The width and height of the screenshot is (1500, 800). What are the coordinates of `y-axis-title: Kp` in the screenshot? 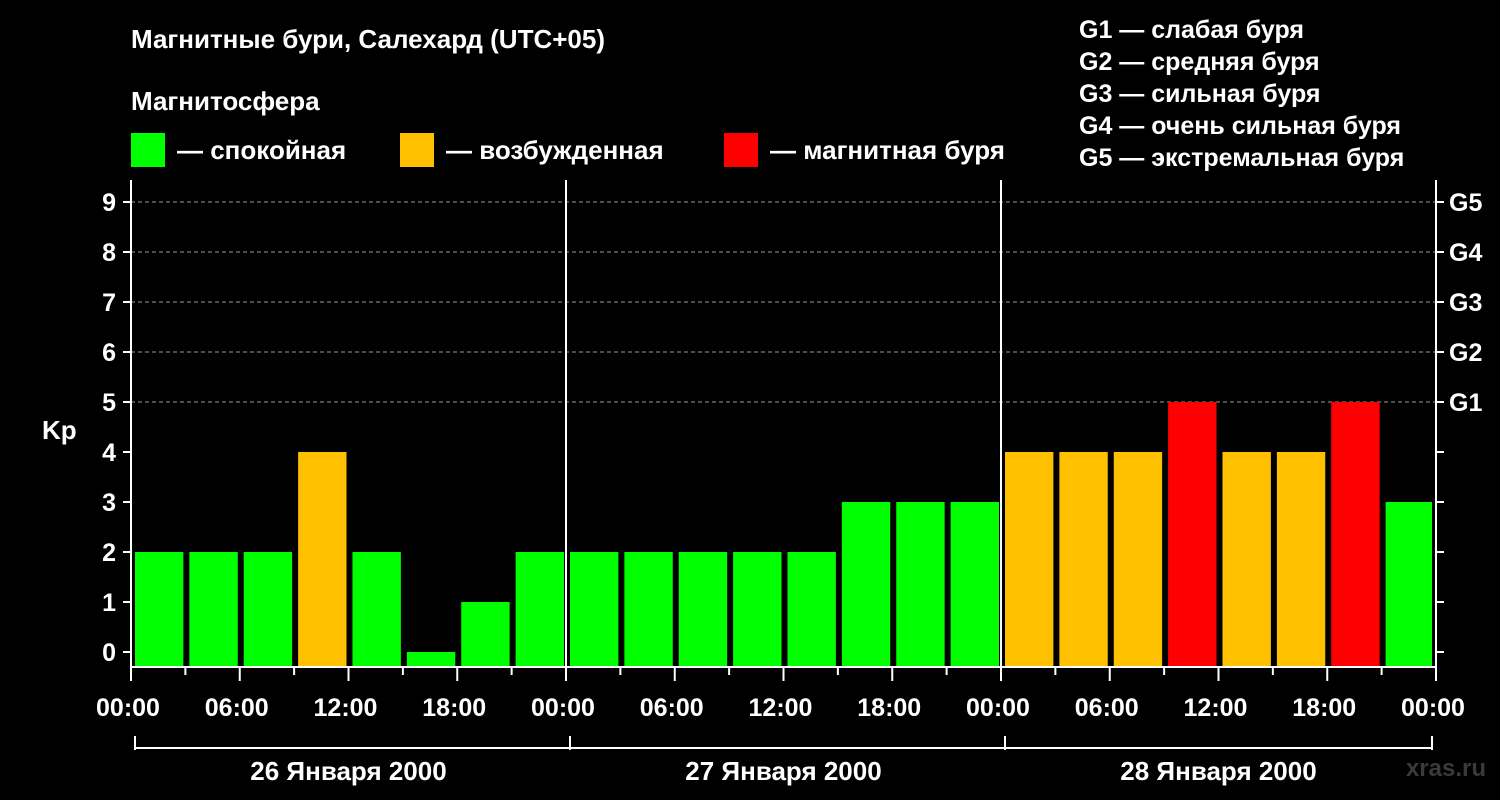 It's located at (59, 430).